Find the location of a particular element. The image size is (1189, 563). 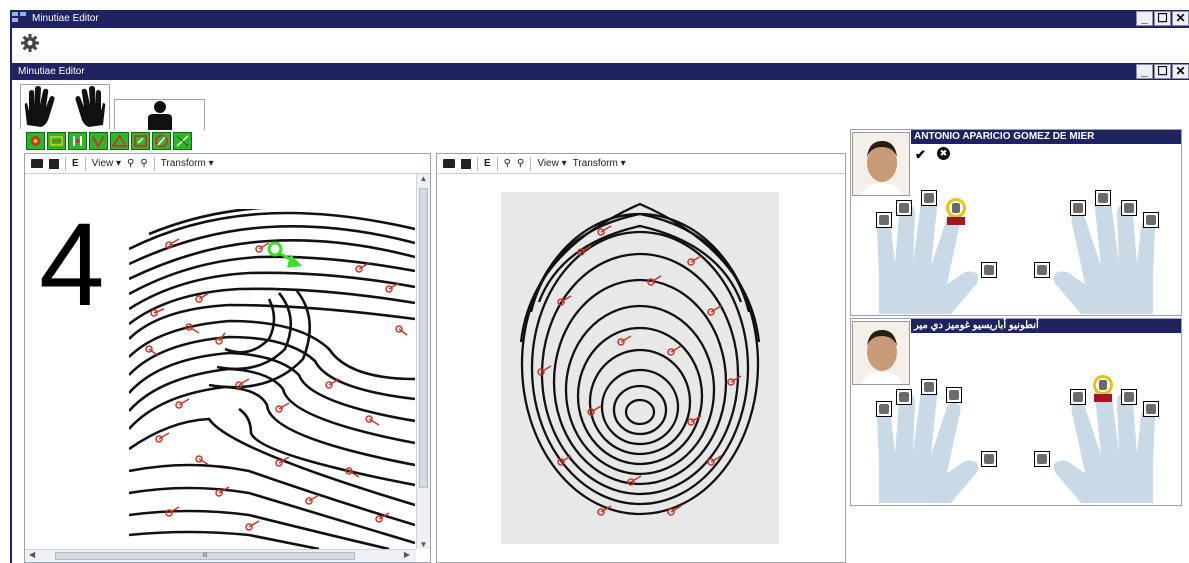

left-panel-toolbar: E View ▾ ⚲ ⚲ Transform ▾ is located at coordinates (227, 164).